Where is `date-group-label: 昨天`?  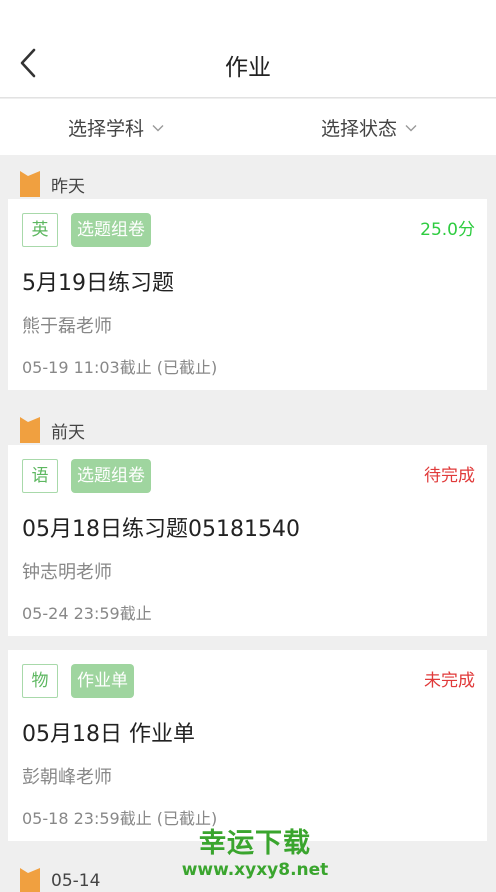 date-group-label: 昨天 is located at coordinates (68, 186).